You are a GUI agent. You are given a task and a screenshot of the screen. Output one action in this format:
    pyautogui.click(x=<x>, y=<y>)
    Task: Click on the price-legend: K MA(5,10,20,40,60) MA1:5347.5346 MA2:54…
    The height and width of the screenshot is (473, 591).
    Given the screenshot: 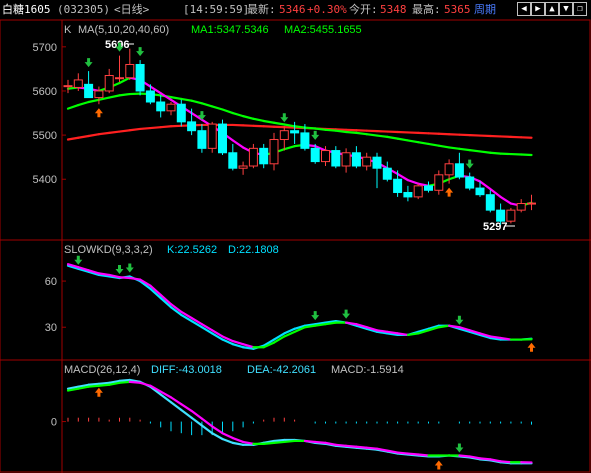 What is the action you would take?
    pyautogui.click(x=213, y=30)
    